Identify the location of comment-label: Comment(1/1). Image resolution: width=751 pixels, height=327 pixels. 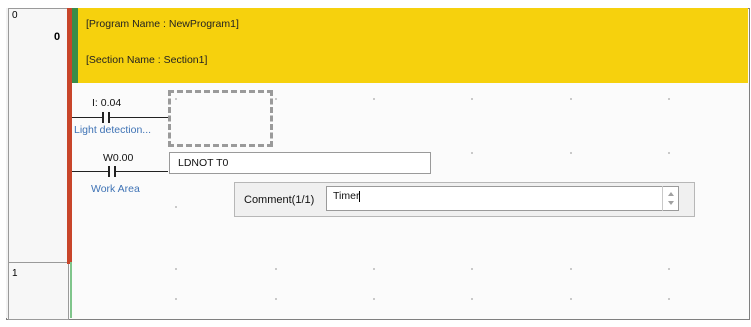
(279, 200).